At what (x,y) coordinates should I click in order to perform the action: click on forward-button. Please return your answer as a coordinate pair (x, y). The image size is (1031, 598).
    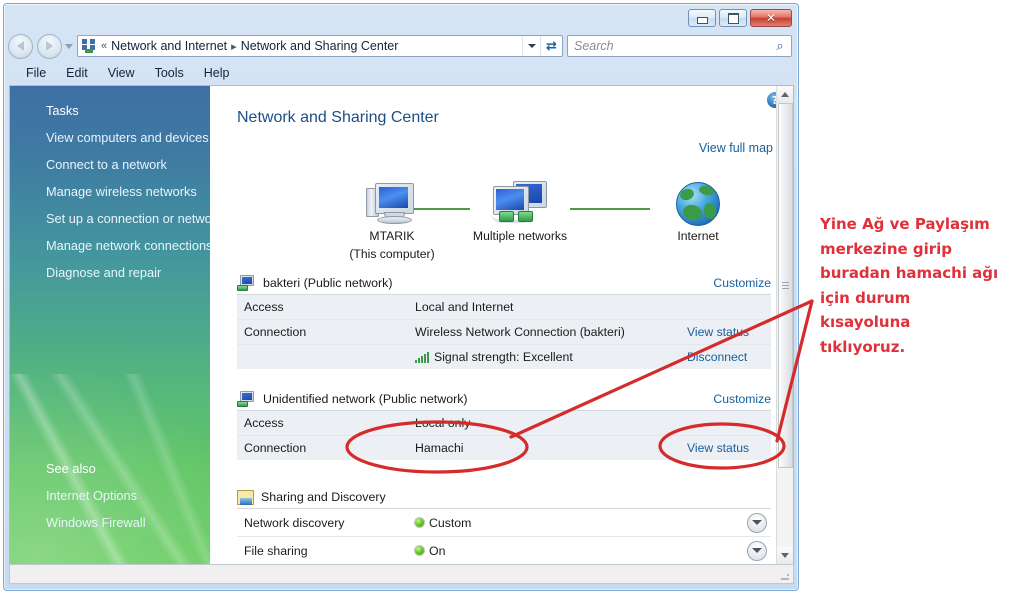
    Looking at the image, I should click on (49, 46).